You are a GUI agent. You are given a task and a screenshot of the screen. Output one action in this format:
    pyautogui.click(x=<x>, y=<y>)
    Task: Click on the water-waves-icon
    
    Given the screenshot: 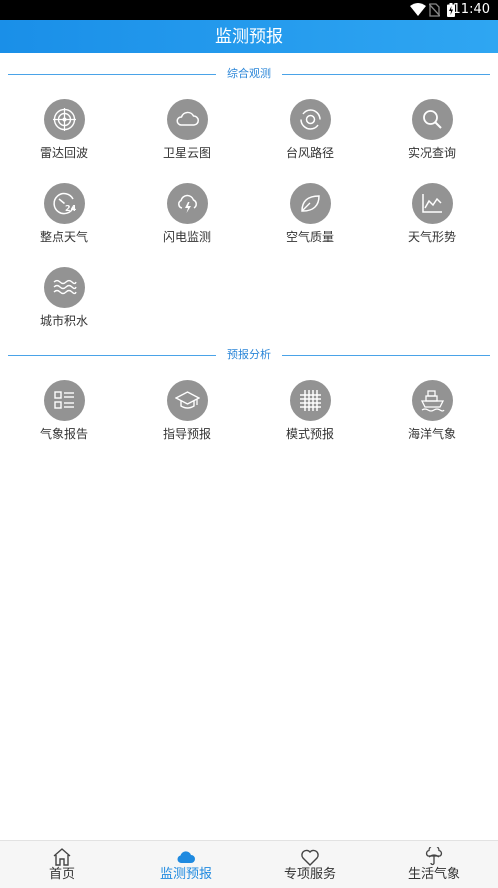 What is the action you would take?
    pyautogui.click(x=64, y=287)
    